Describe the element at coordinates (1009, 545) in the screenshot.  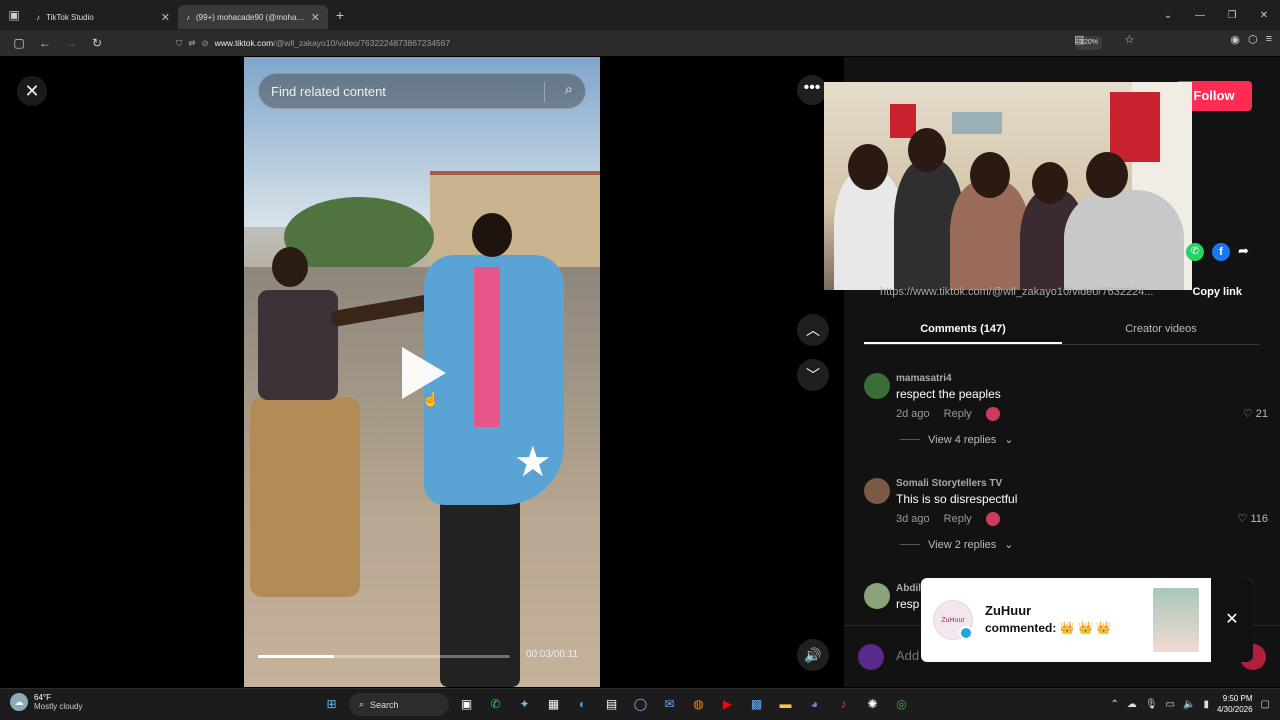
I see `chevron-down-icon: ⌄` at that location.